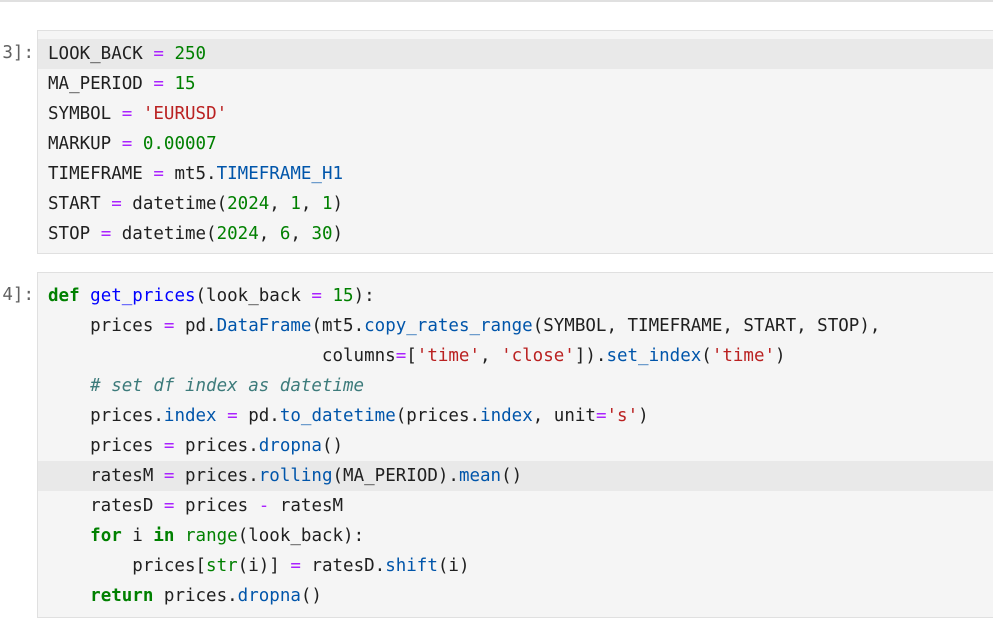 The height and width of the screenshot is (634, 993). I want to click on code-line: MA_PERIOD = 15, so click(122, 84).